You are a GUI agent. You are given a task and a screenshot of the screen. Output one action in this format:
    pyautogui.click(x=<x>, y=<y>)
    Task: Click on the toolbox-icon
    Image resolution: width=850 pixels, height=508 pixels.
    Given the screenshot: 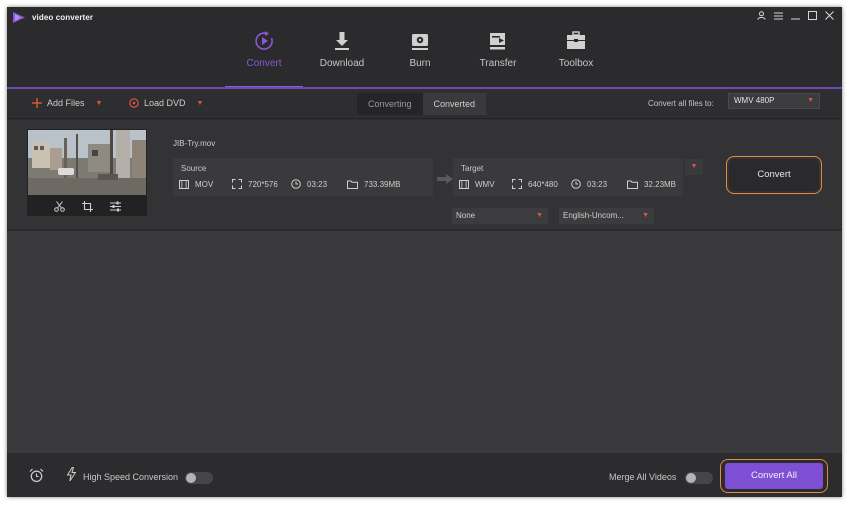 What is the action you would take?
    pyautogui.click(x=576, y=40)
    